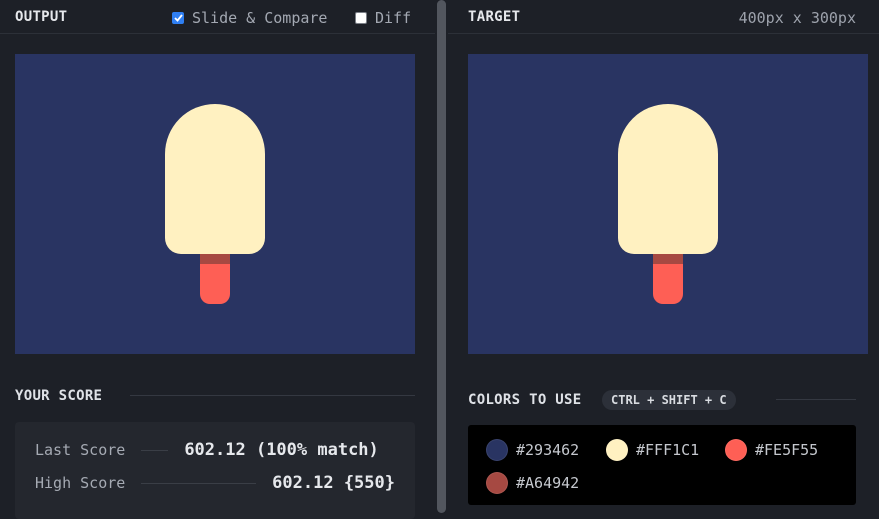 This screenshot has width=879, height=519. I want to click on resize-bar, so click(441, 256).